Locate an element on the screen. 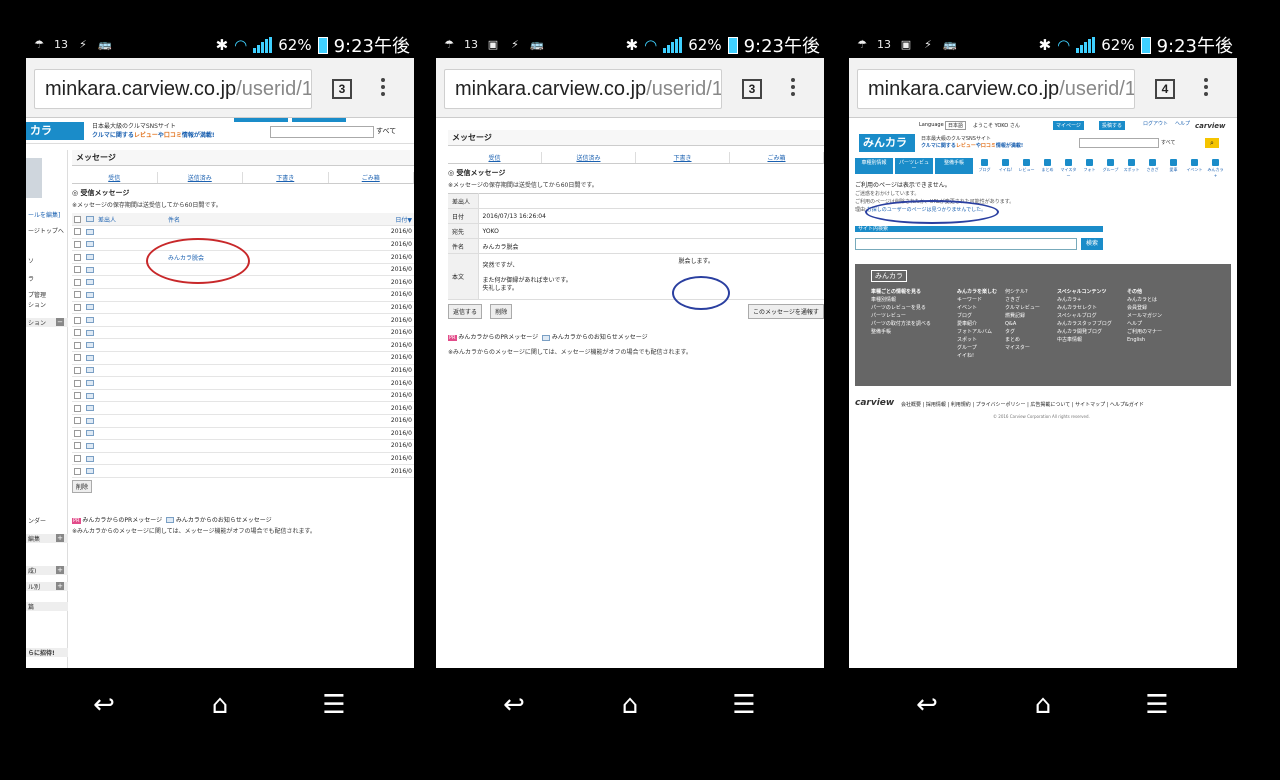 The width and height of the screenshot is (1280, 780). footer-link: みんカラ開発ブログ is located at coordinates (1084, 332).